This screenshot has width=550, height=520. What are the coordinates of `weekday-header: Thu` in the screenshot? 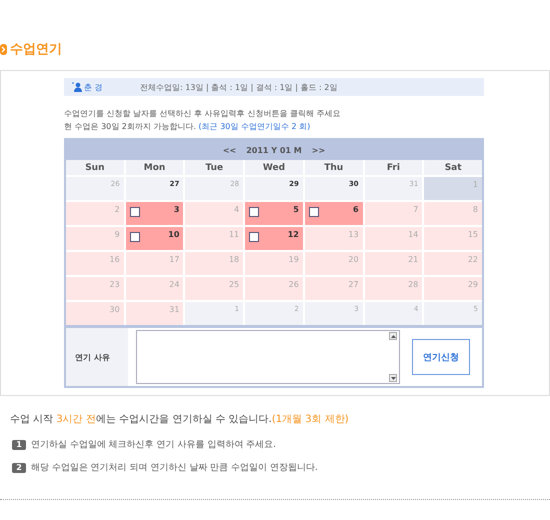 It's located at (333, 167).